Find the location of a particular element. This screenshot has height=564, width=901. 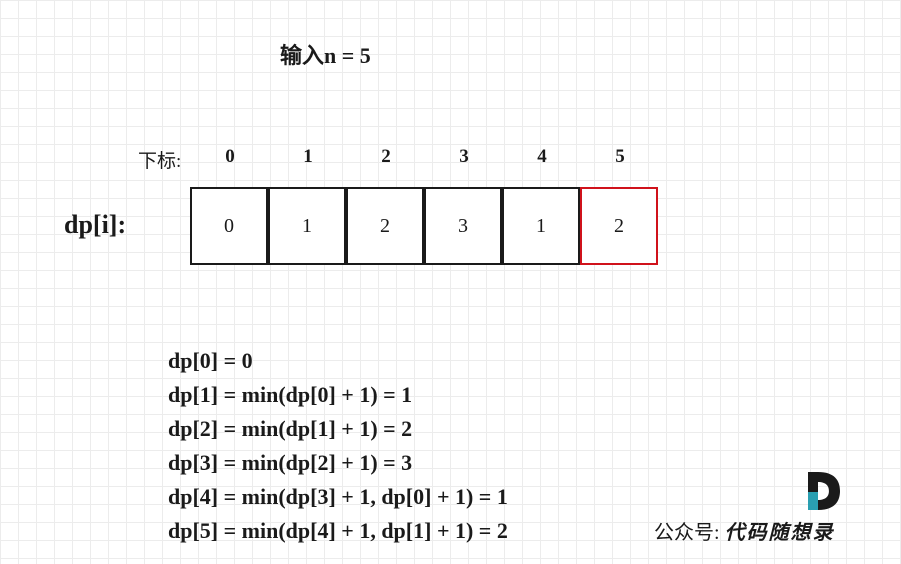

index-label: 下标: is located at coordinates (160, 161).